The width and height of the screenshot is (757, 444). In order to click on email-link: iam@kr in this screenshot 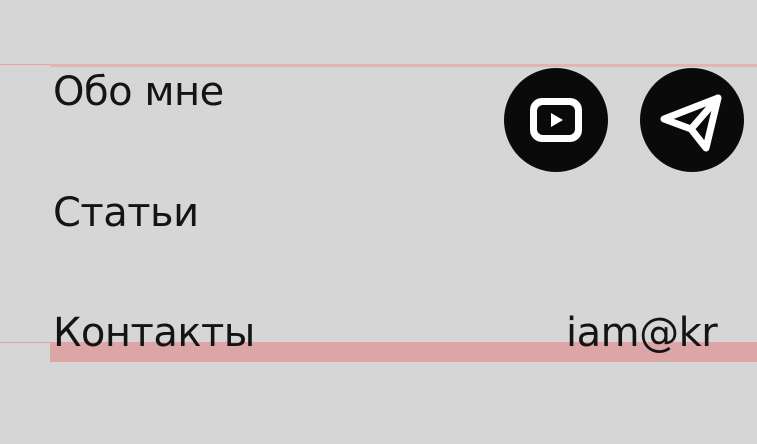, I will do `click(642, 333)`.